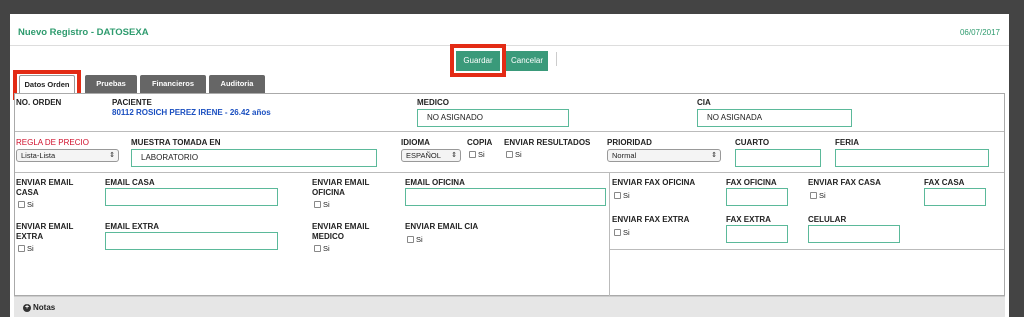 This screenshot has height=317, width=1024. What do you see at coordinates (556, 59) in the screenshot?
I see `toolbar-separator` at bounding box center [556, 59].